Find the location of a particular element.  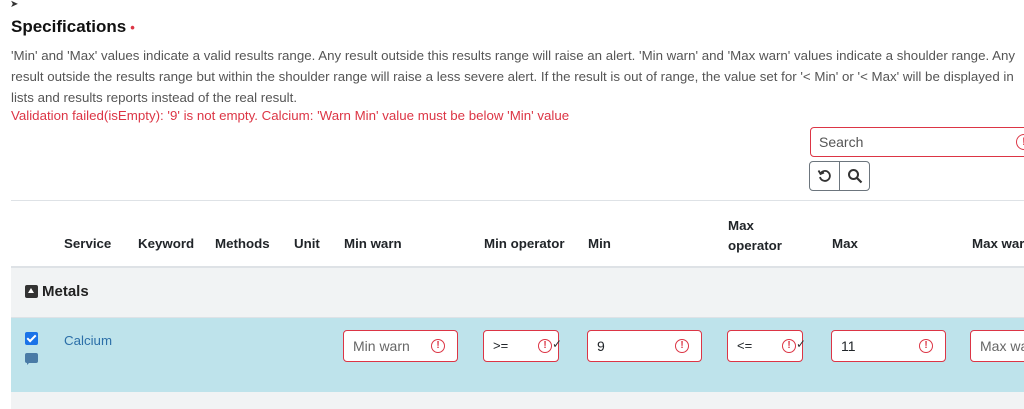

undo-icon is located at coordinates (824, 176).